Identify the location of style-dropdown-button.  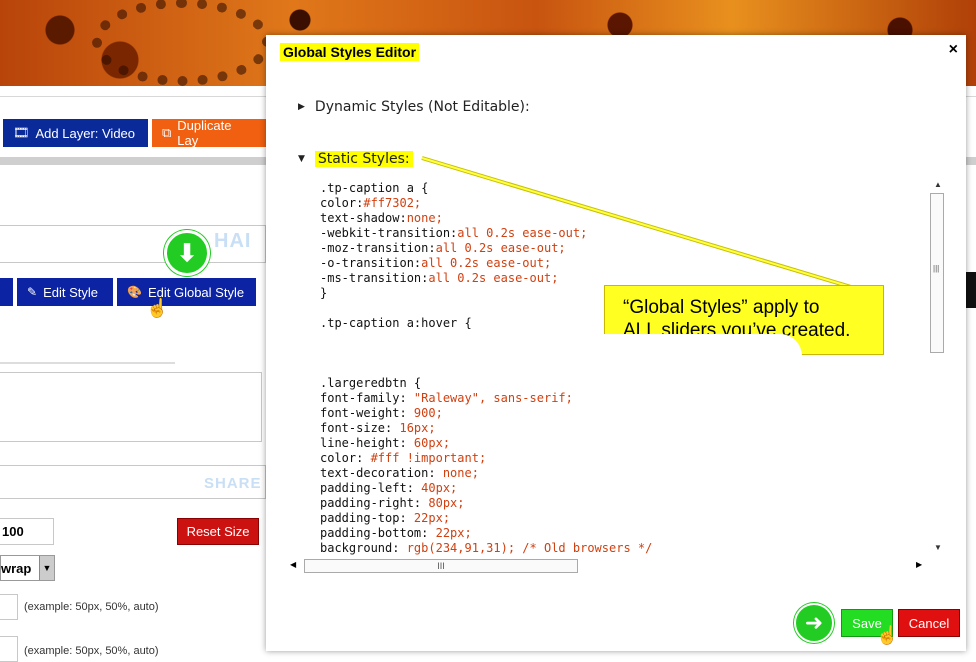
(6, 292).